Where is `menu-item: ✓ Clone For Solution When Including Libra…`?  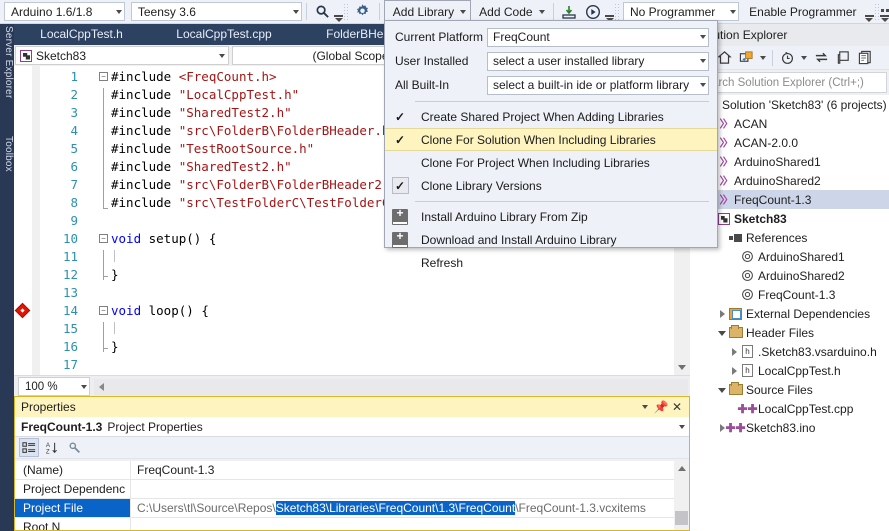
menu-item: ✓ Clone For Solution When Including Libra… is located at coordinates (551, 139).